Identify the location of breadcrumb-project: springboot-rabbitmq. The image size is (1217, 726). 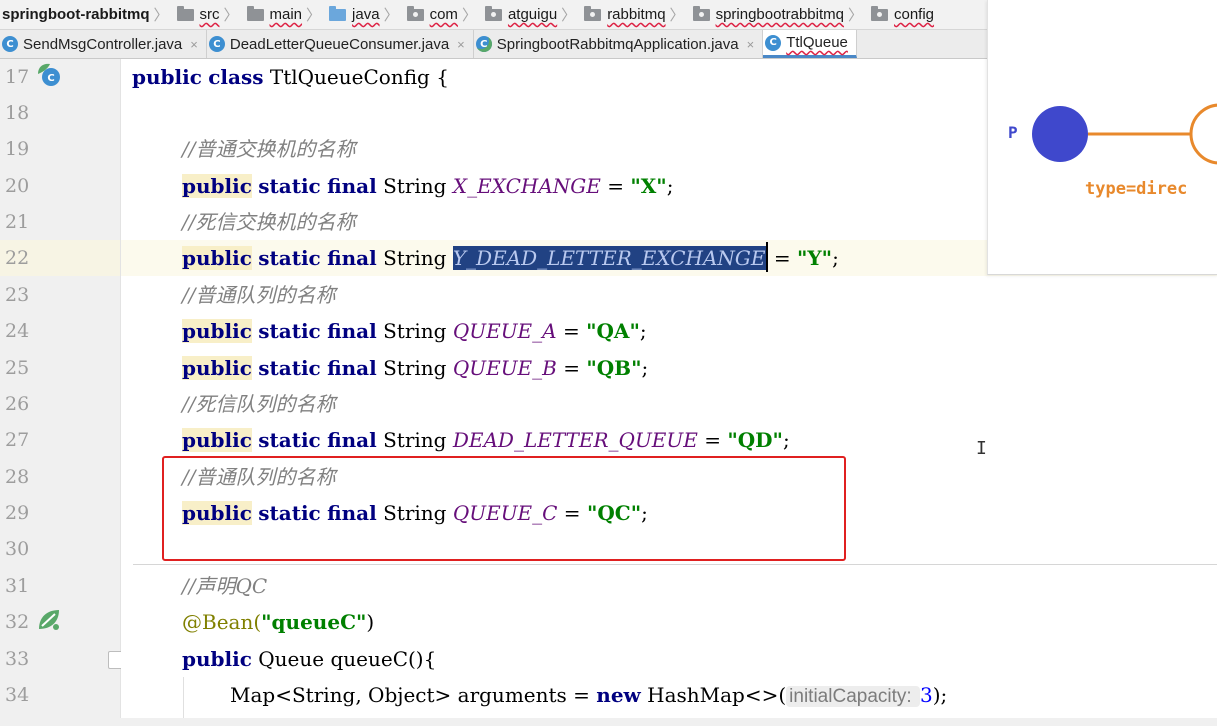
(74, 14).